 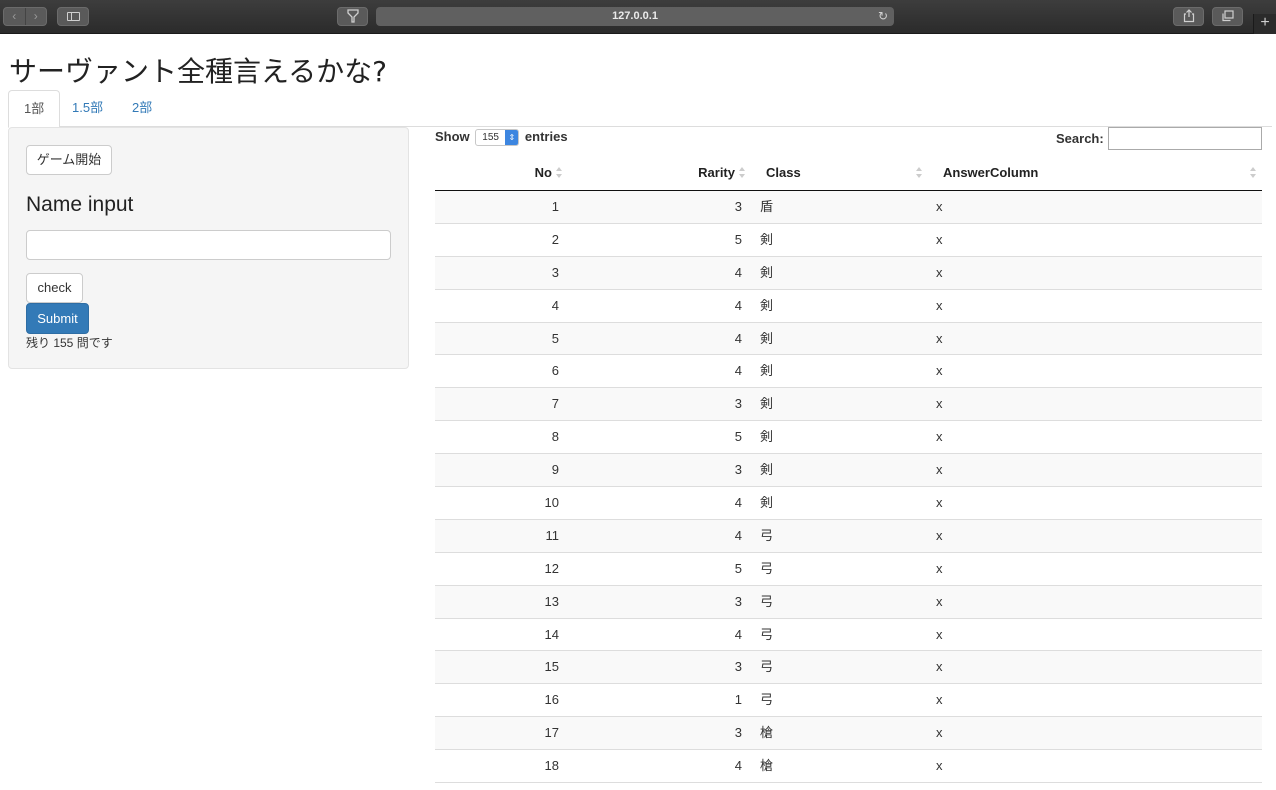 I want to click on table-row: 6 4 剣 x, so click(x=848, y=372).